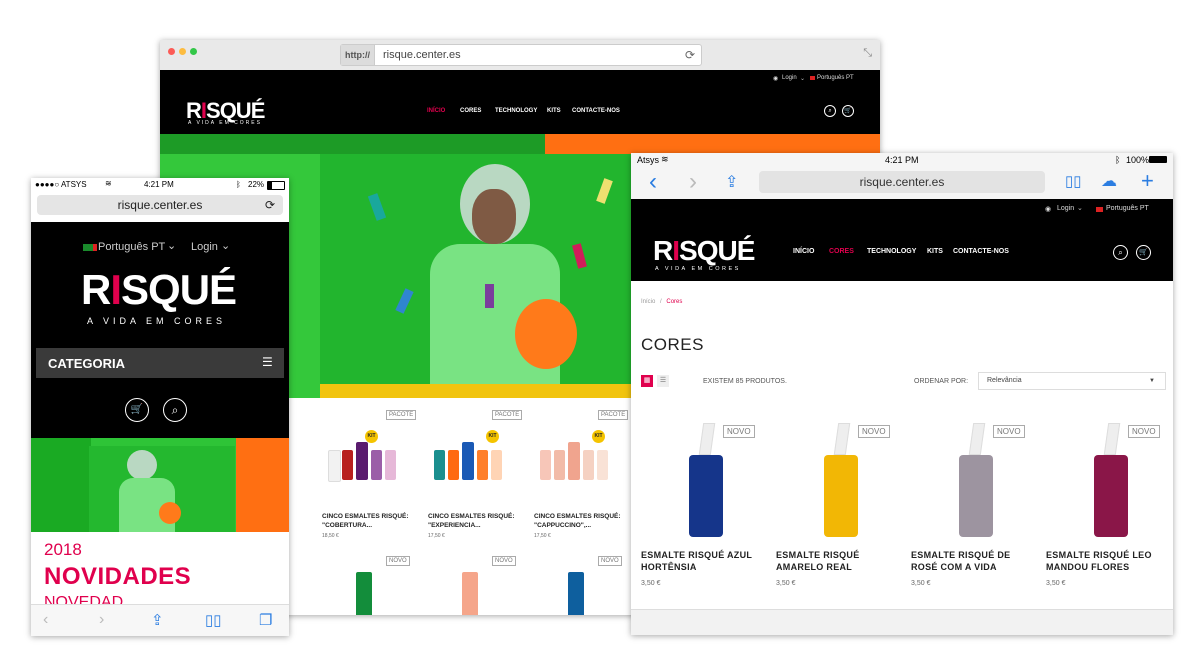 The width and height of the screenshot is (1200, 662). Describe the element at coordinates (1109, 181) in the screenshot. I see `cloud-tabs-icon: ☁` at that location.